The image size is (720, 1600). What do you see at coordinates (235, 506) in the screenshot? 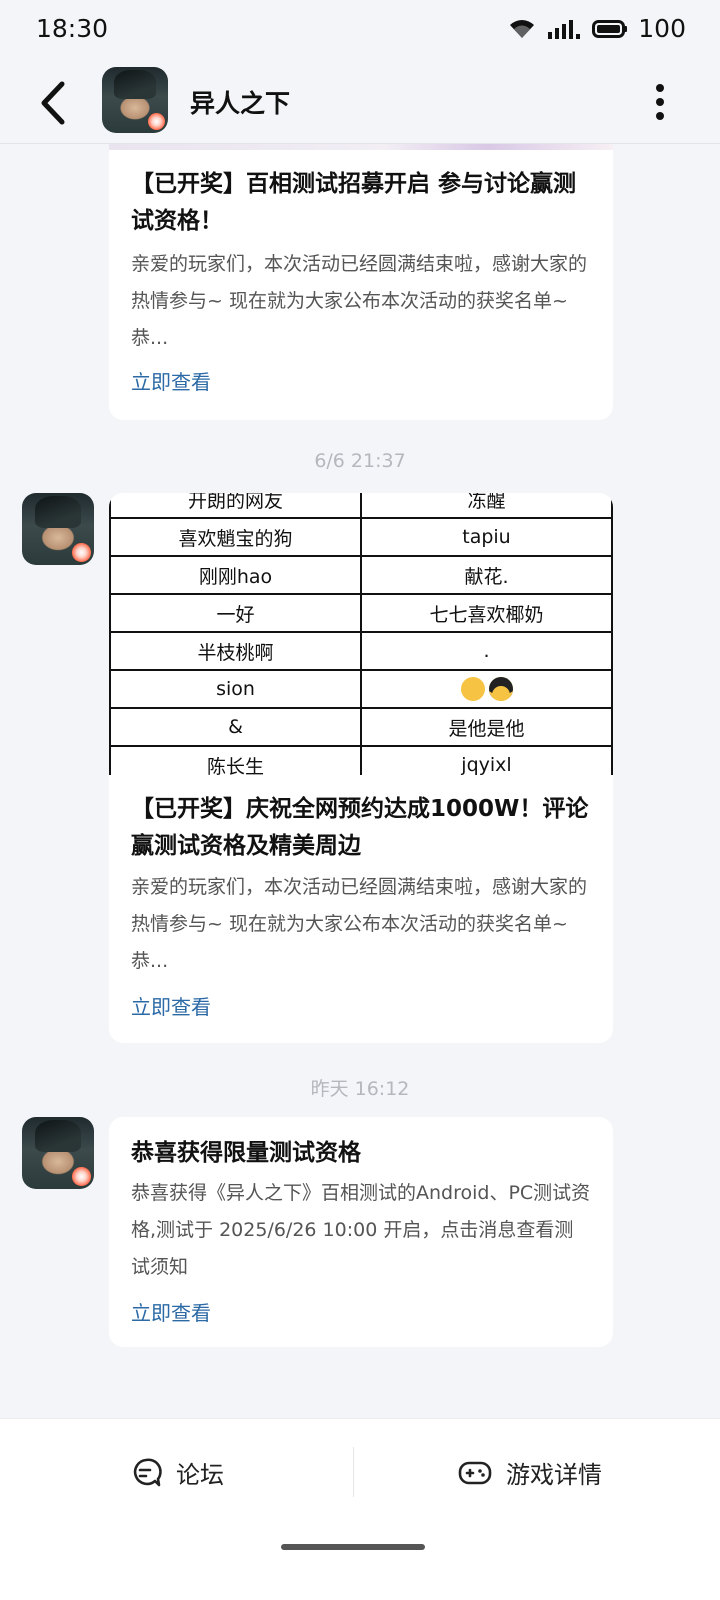
I see `table-cell: 开朗的网友` at bounding box center [235, 506].